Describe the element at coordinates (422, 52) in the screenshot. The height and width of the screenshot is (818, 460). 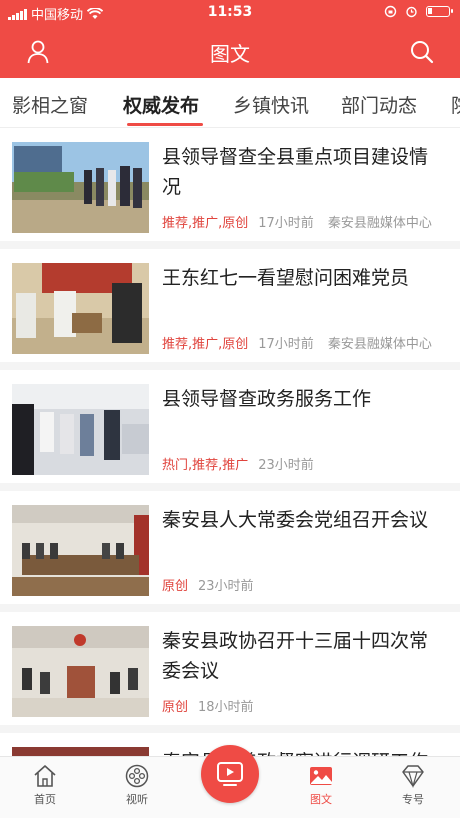
I see `search-icon` at that location.